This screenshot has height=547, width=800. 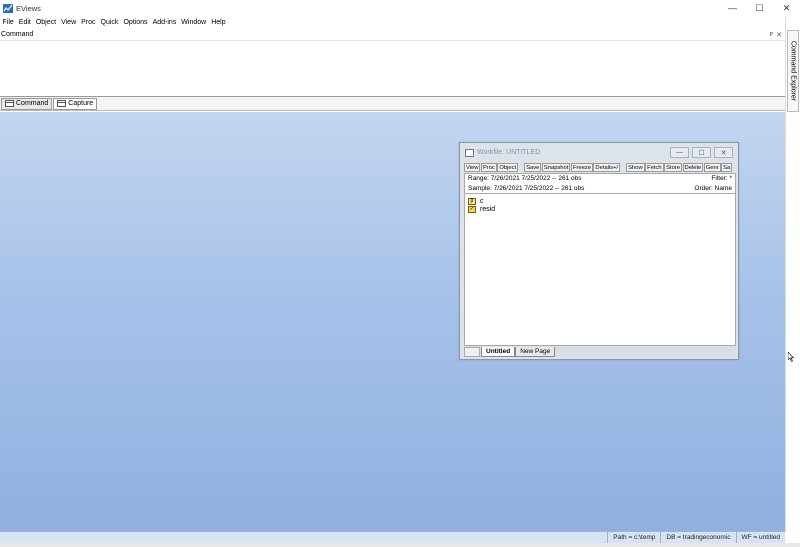 What do you see at coordinates (600, 209) in the screenshot?
I see `list-item: ✓ resid` at bounding box center [600, 209].